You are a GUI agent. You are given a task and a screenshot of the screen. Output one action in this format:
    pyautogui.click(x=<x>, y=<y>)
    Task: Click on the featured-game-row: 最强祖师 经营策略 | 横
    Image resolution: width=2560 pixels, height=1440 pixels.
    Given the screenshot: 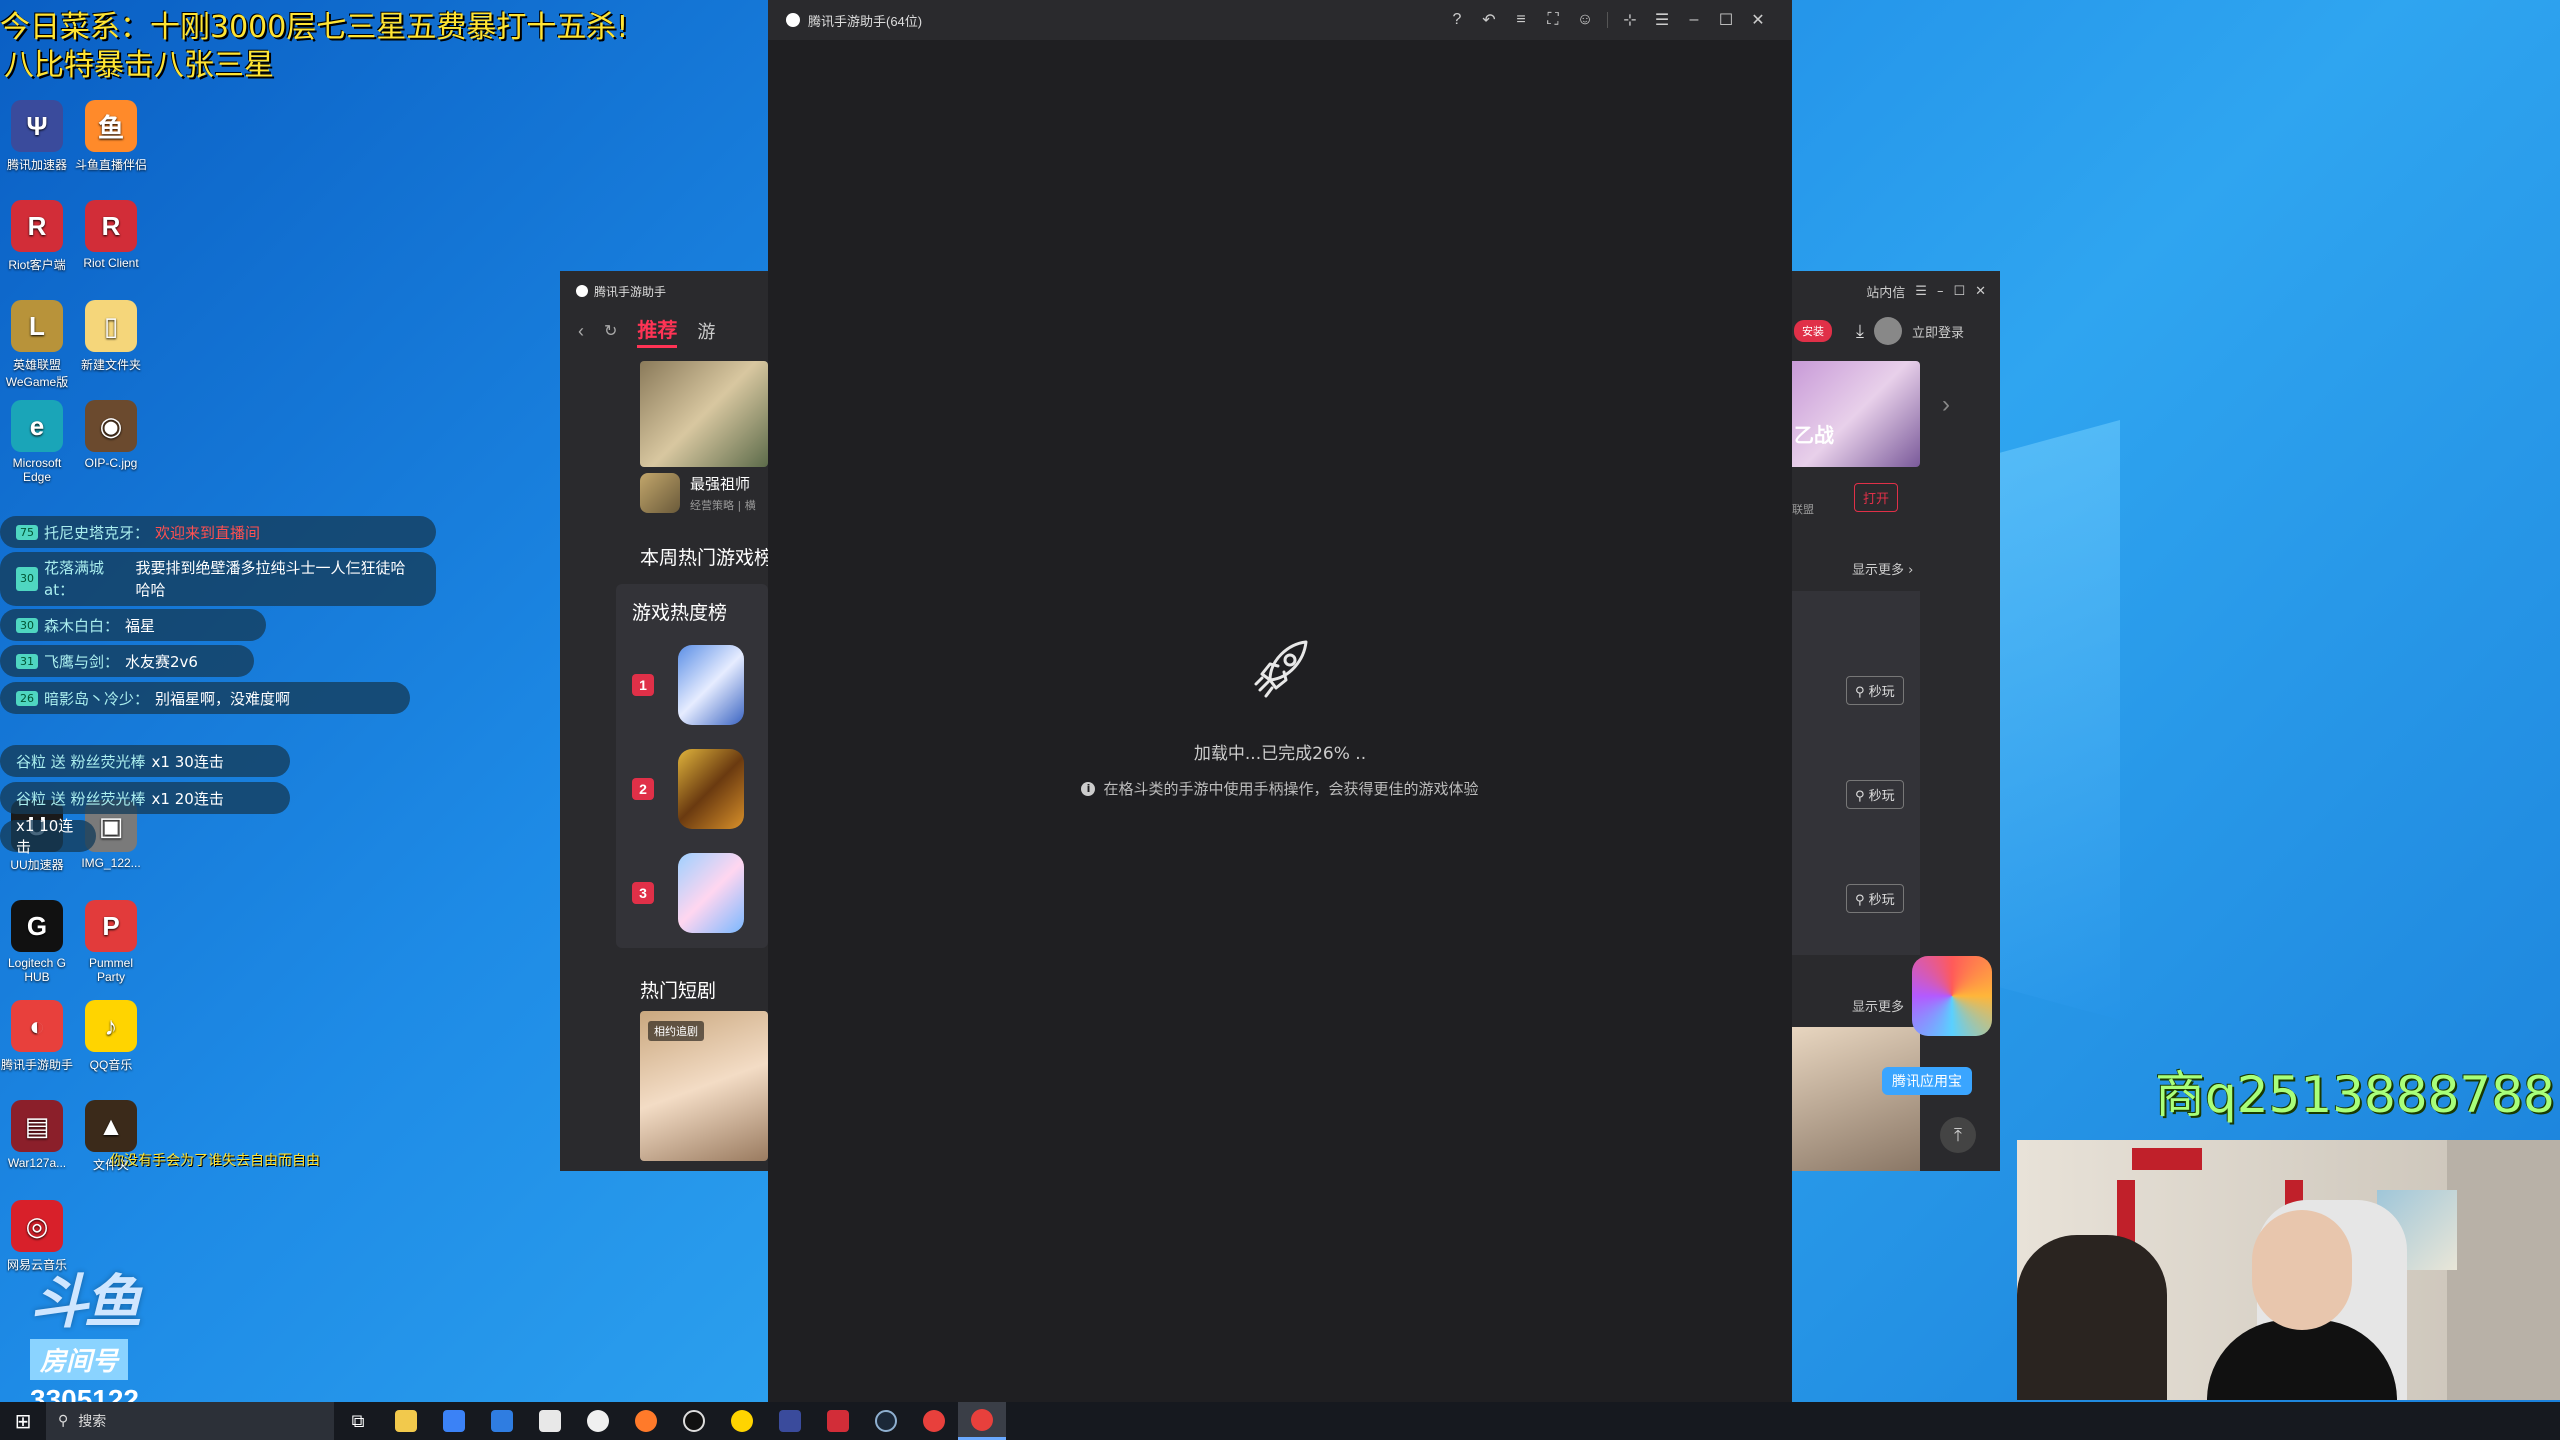 What is the action you would take?
    pyautogui.click(x=704, y=493)
    